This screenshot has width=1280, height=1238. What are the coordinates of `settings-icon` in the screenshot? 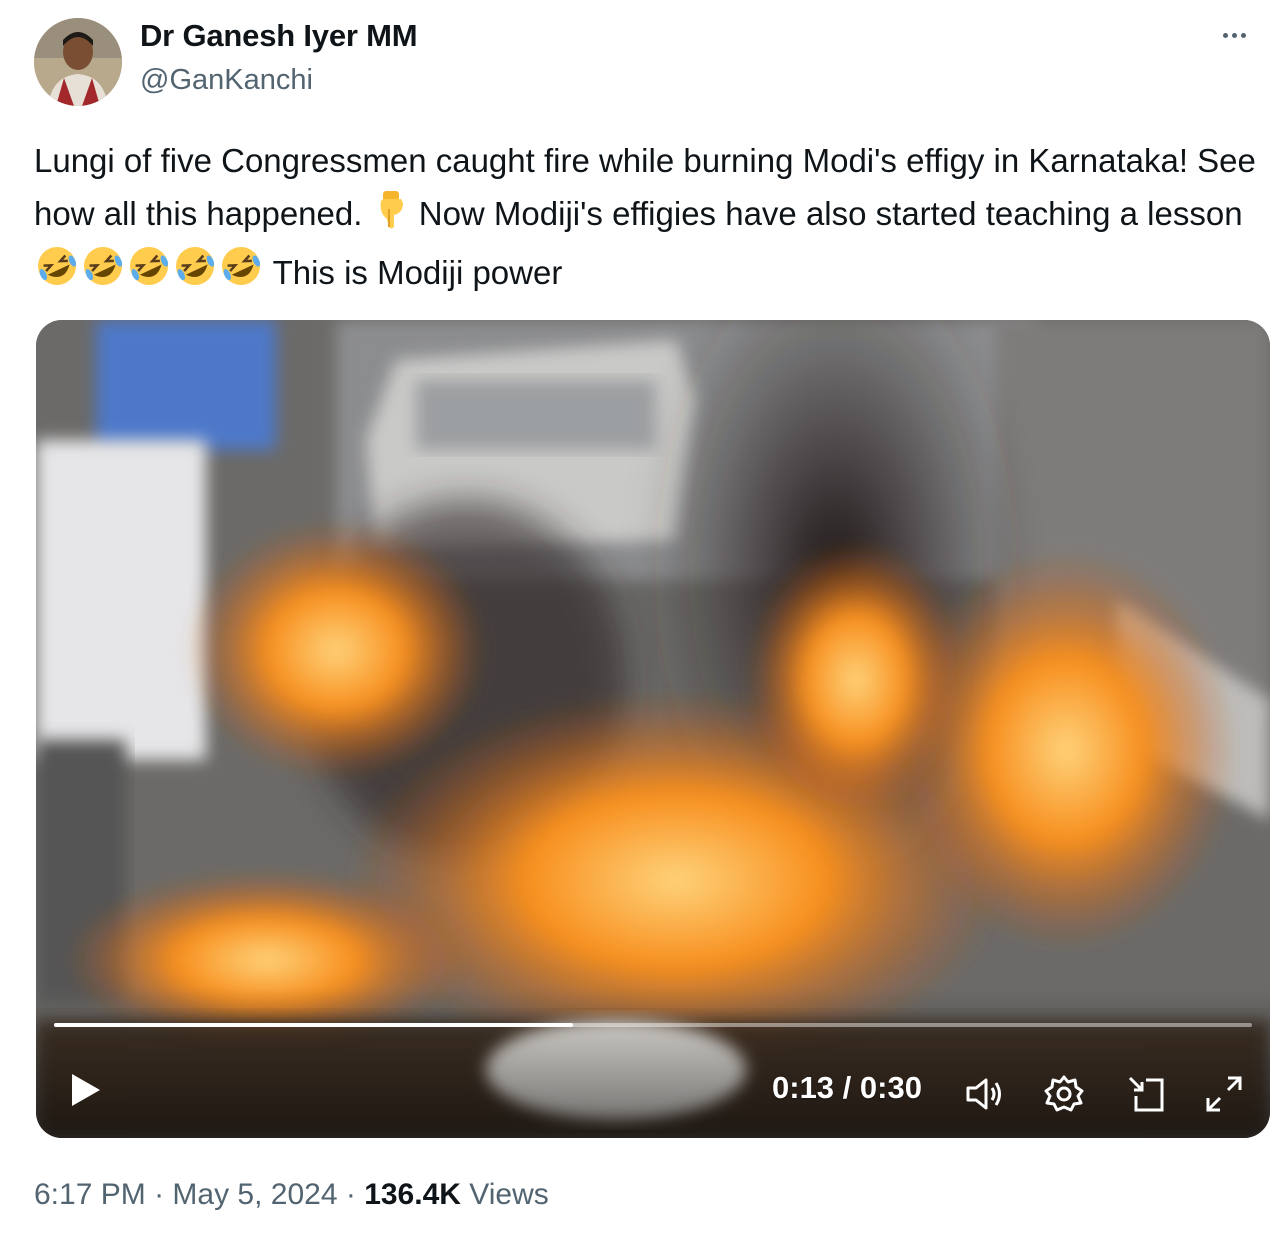 It's located at (1064, 1094).